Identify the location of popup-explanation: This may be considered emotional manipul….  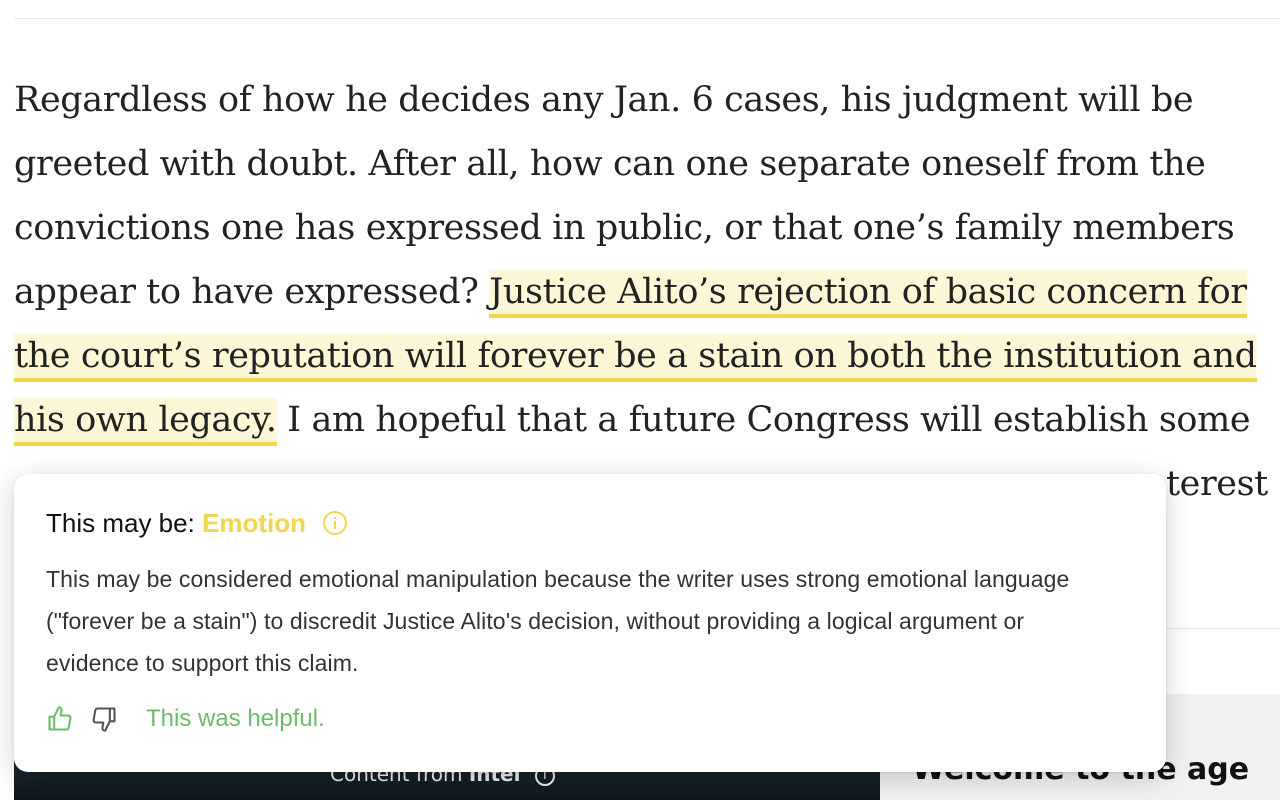
(558, 621).